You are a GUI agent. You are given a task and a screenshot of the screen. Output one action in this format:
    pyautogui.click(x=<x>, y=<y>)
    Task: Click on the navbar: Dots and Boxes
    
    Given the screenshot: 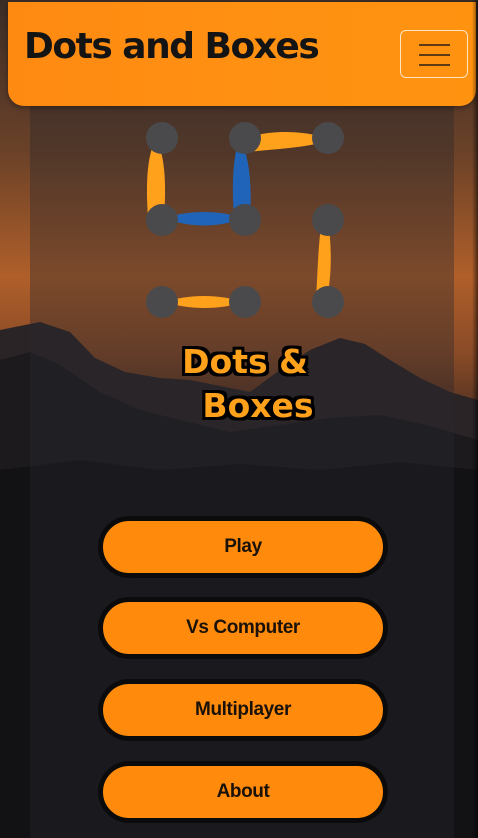 What is the action you would take?
    pyautogui.click(x=242, y=54)
    